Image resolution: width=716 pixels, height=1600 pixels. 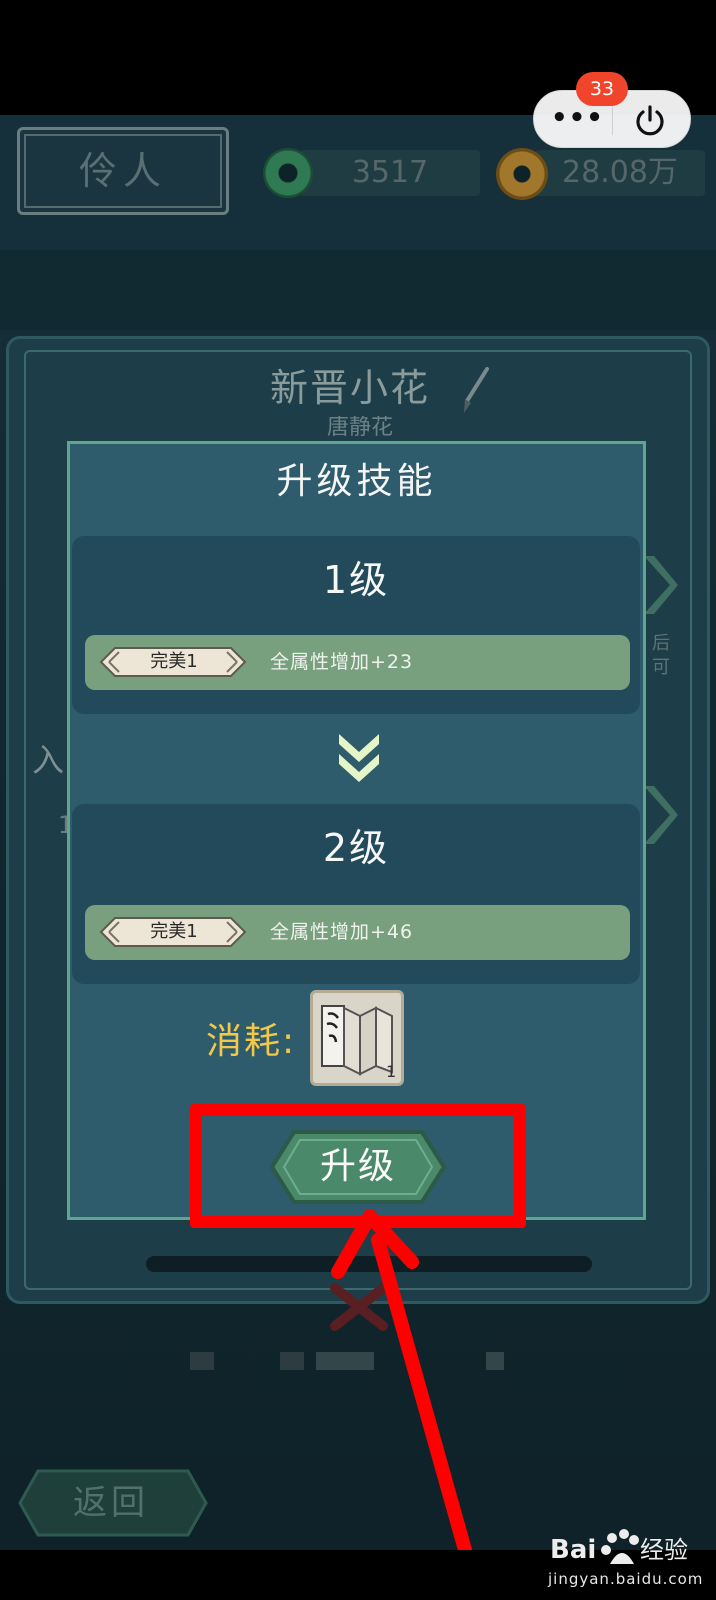 I want to click on baidu-jingyan-logo: Bai 经验, so click(x=619, y=1547).